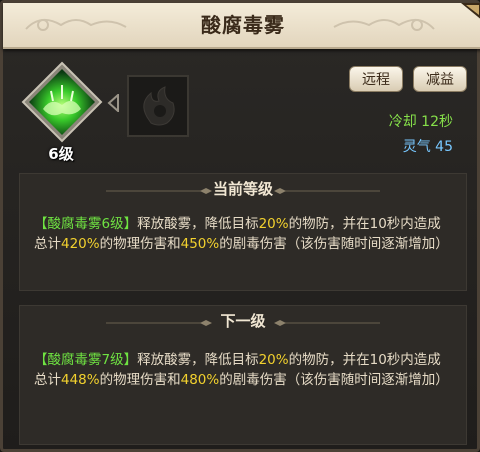  What do you see at coordinates (241, 26) in the screenshot?
I see `title-bar: 酸腐毒雾` at bounding box center [241, 26].